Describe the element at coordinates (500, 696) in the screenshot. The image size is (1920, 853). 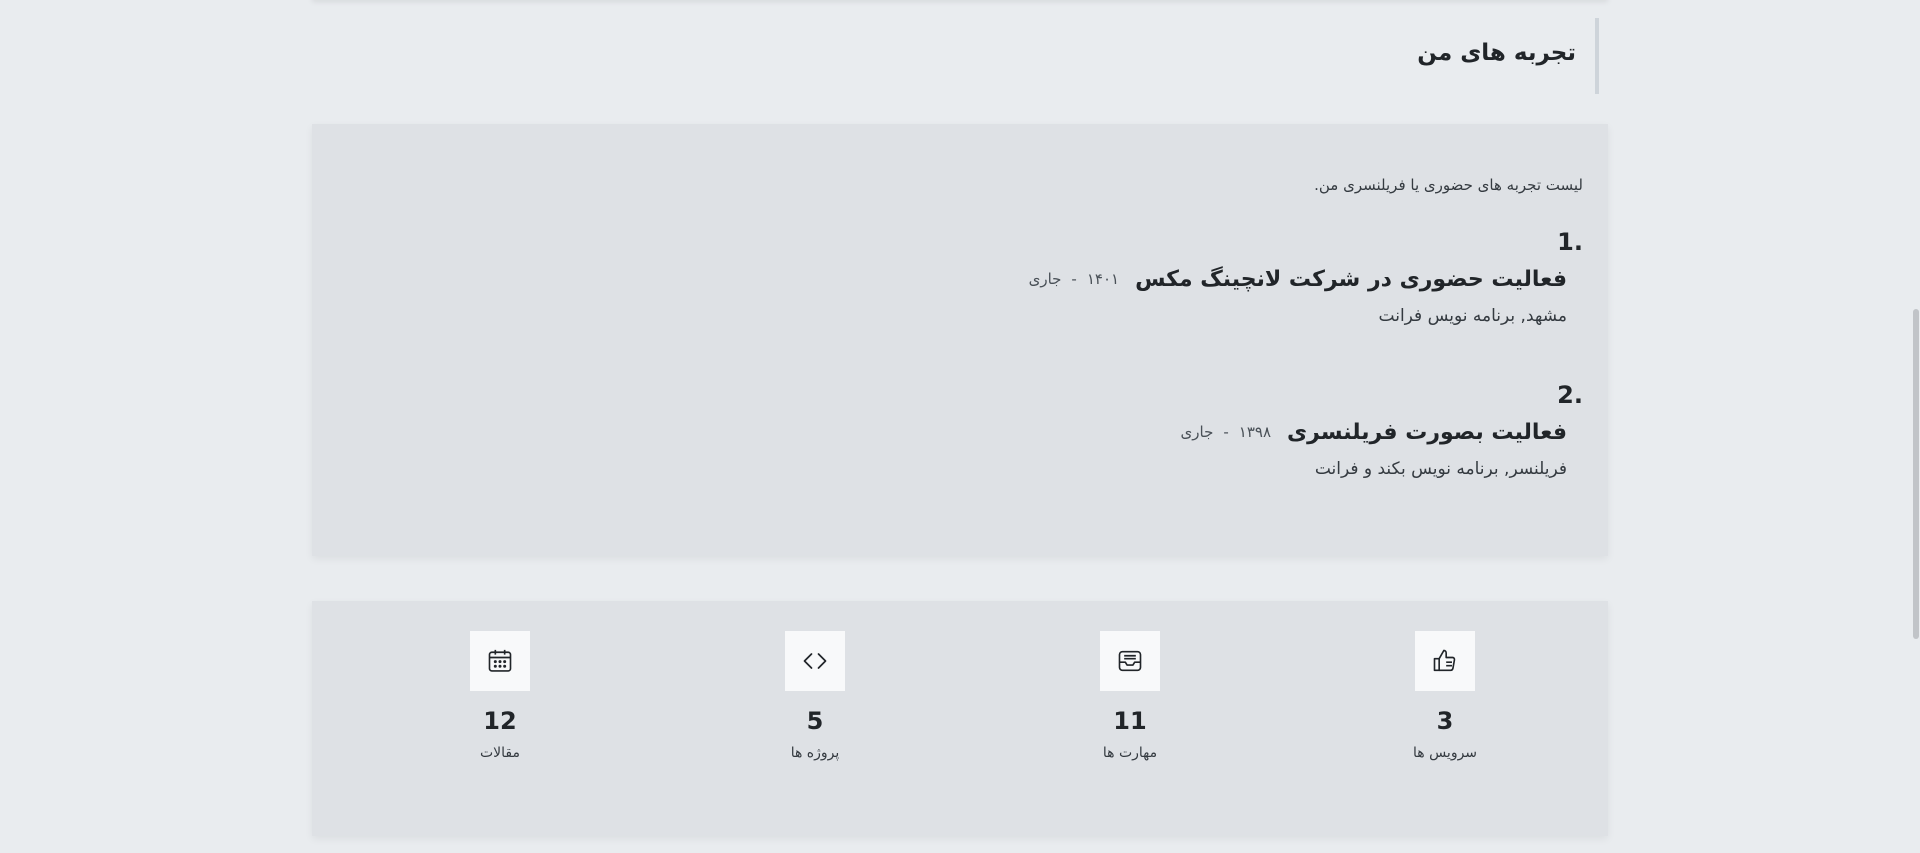
I see `stat-articles: 12 مقالات` at that location.